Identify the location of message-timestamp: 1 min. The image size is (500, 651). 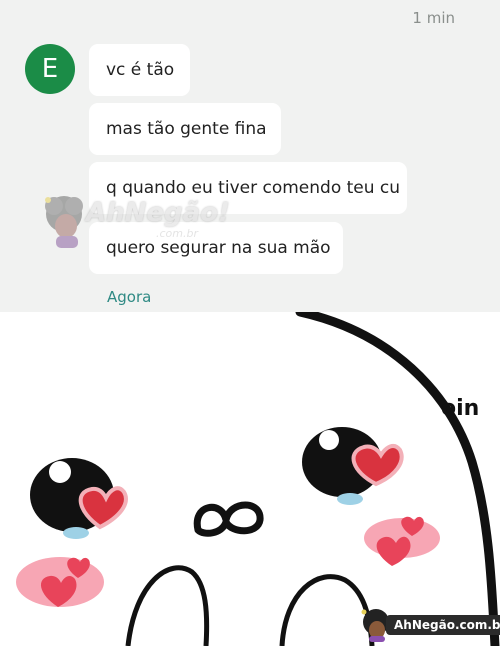
(433, 18).